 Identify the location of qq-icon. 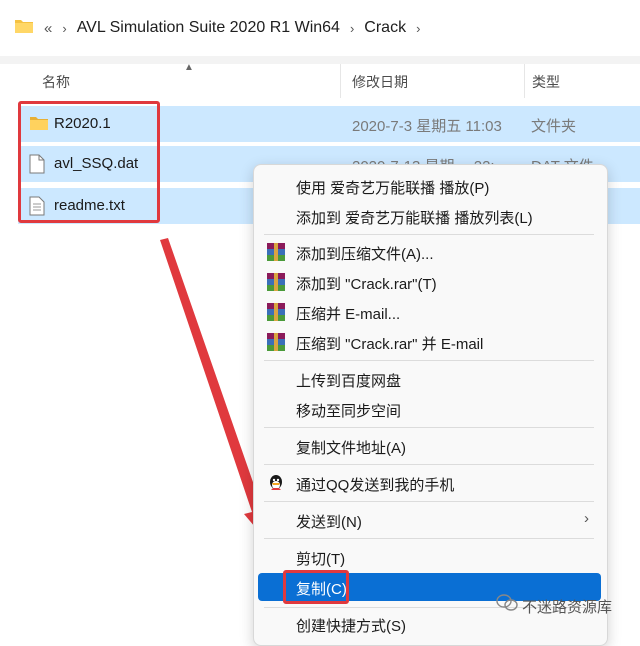
(276, 483).